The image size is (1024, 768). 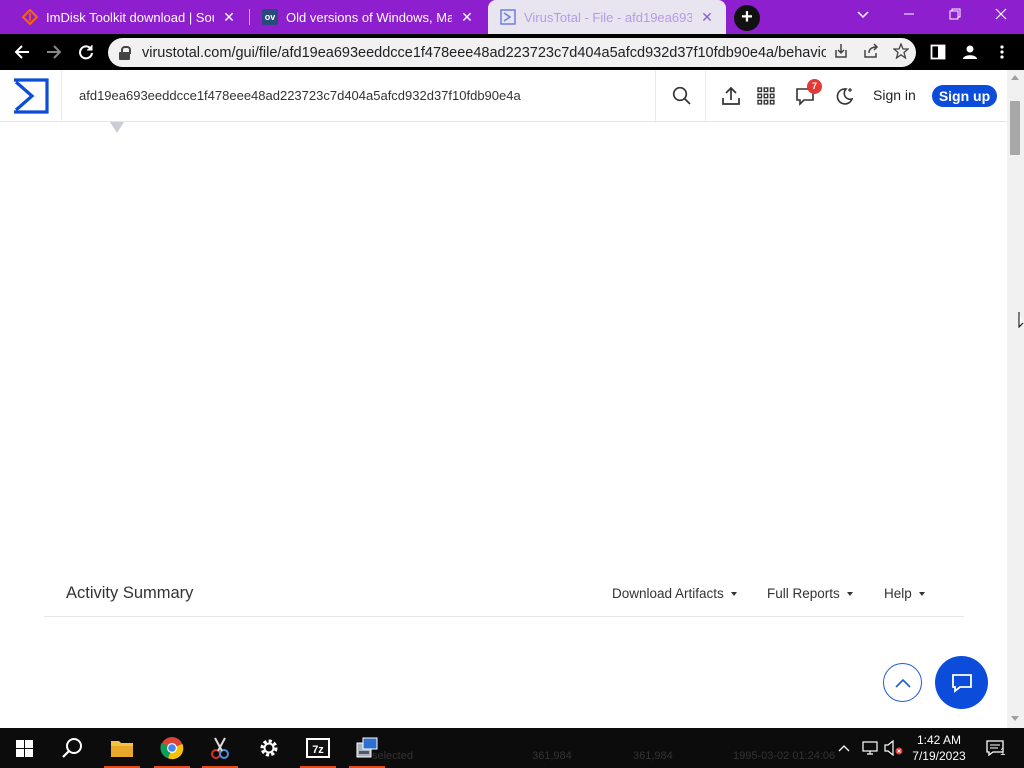 I want to click on activity-summary-title: Activity Summary, so click(x=130, y=593).